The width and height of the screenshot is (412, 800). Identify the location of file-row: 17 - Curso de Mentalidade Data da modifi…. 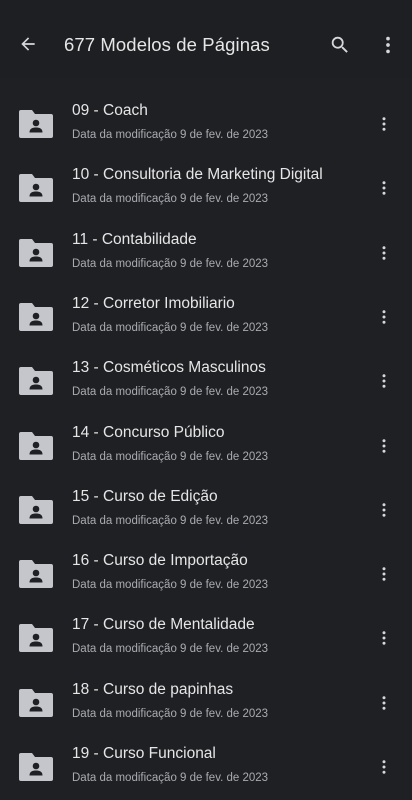
(206, 640).